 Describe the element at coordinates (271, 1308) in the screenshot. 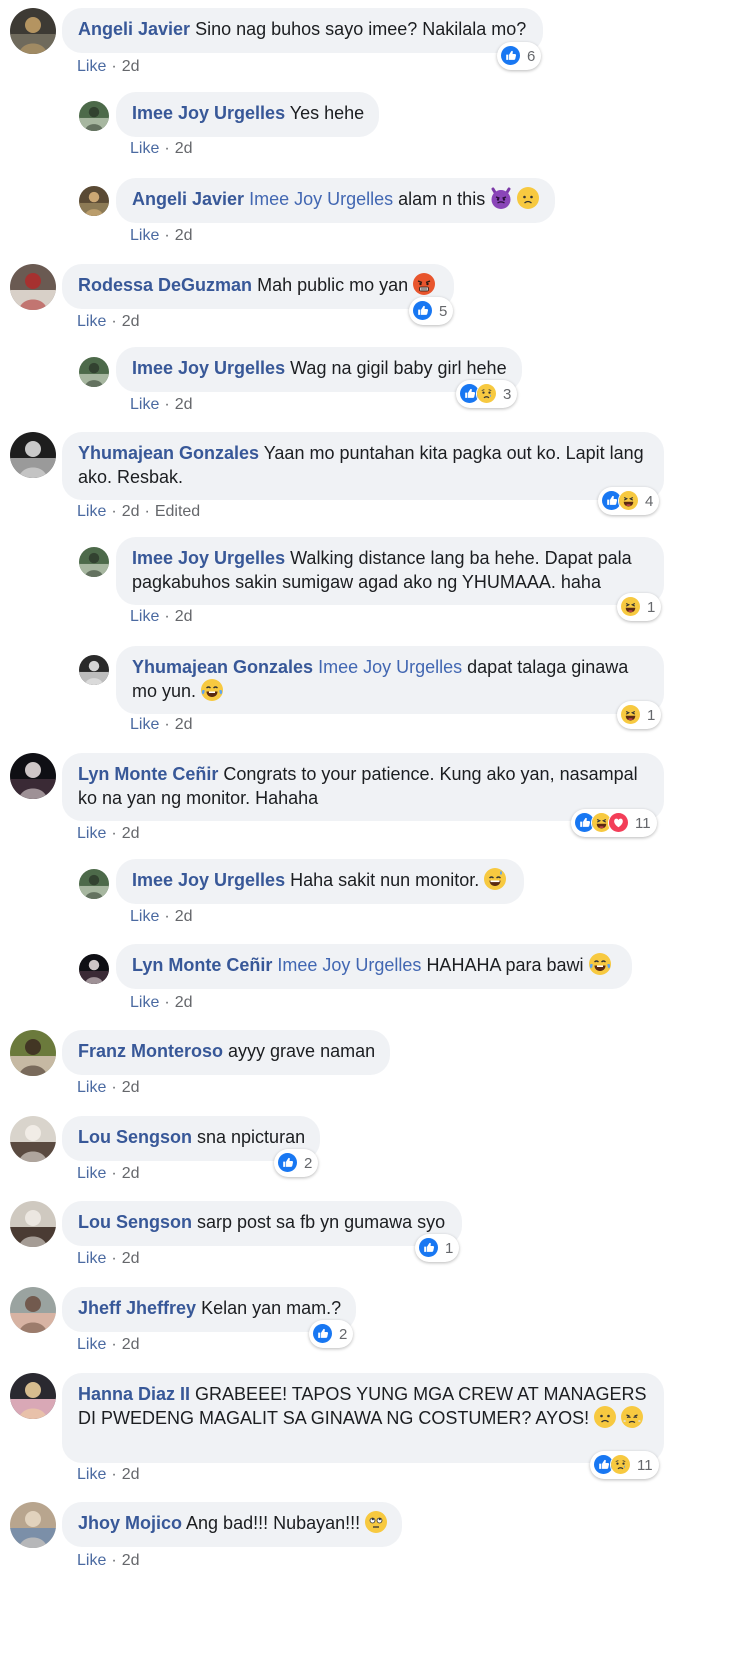

I see `comment-text: Kelan yan mam.?` at that location.